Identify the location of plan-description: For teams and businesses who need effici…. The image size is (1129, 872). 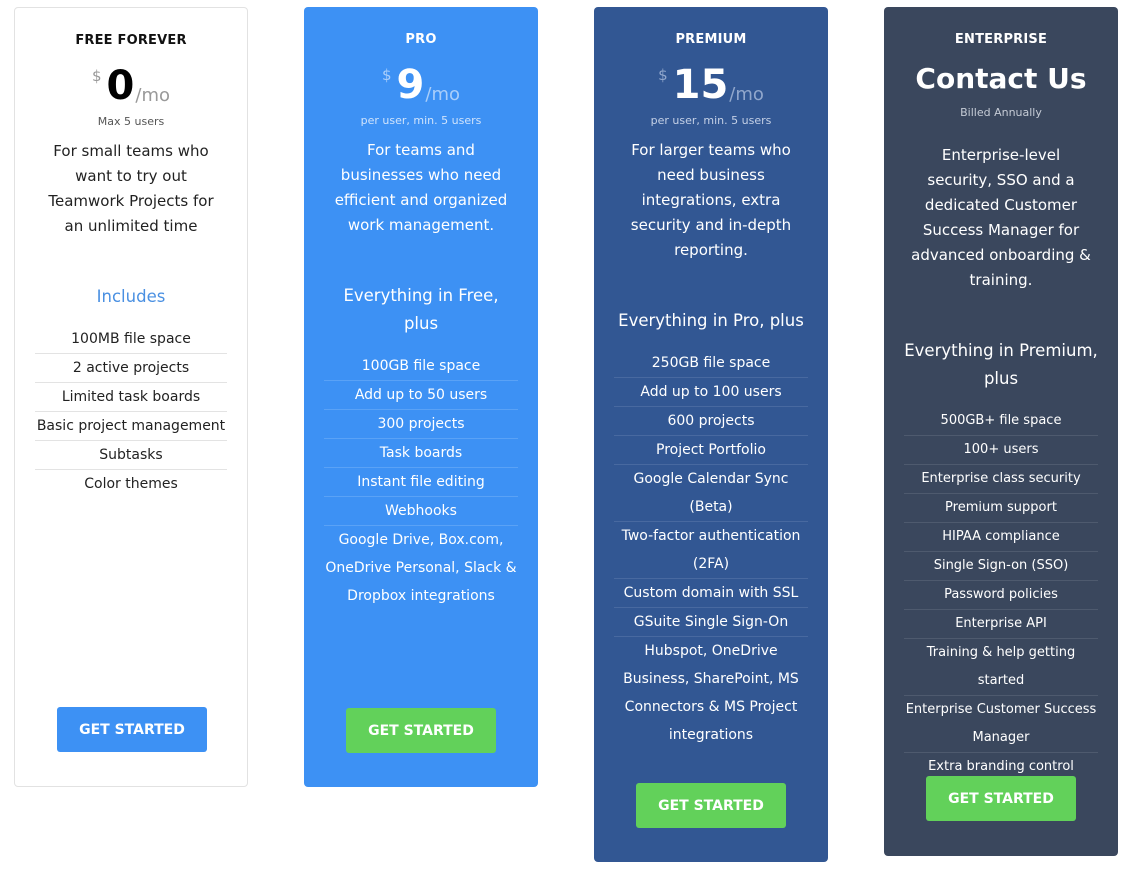
(421, 187).